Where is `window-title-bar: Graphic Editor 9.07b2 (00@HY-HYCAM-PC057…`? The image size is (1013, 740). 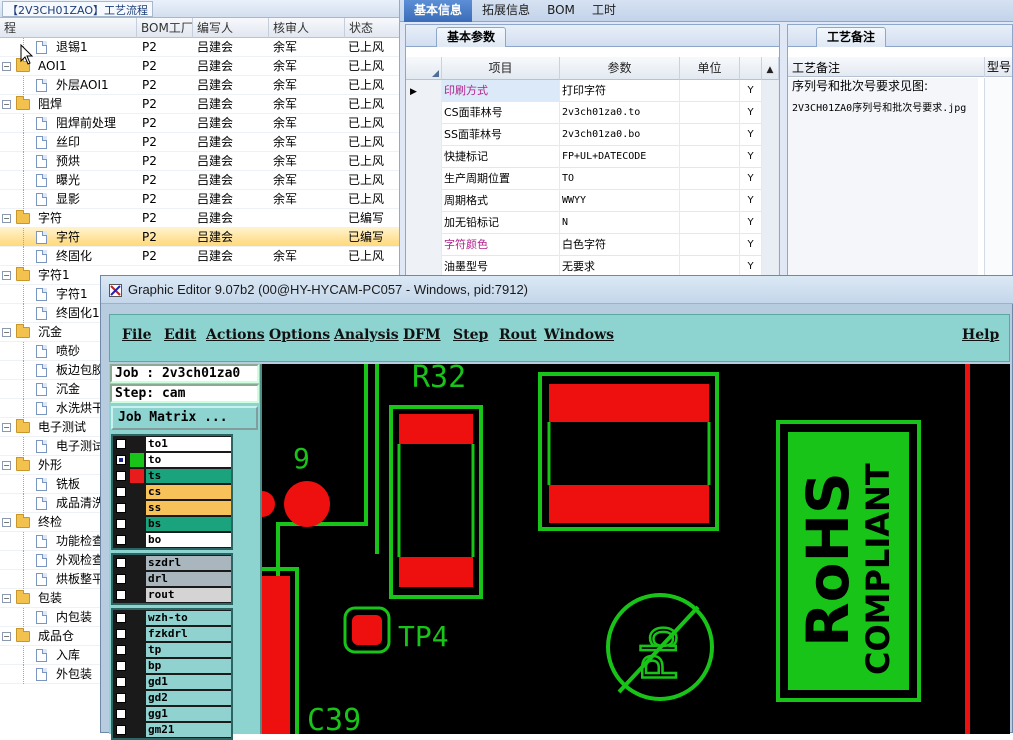 window-title-bar: Graphic Editor 9.07b2 (00@HY-HYCAM-PC057… is located at coordinates (557, 290).